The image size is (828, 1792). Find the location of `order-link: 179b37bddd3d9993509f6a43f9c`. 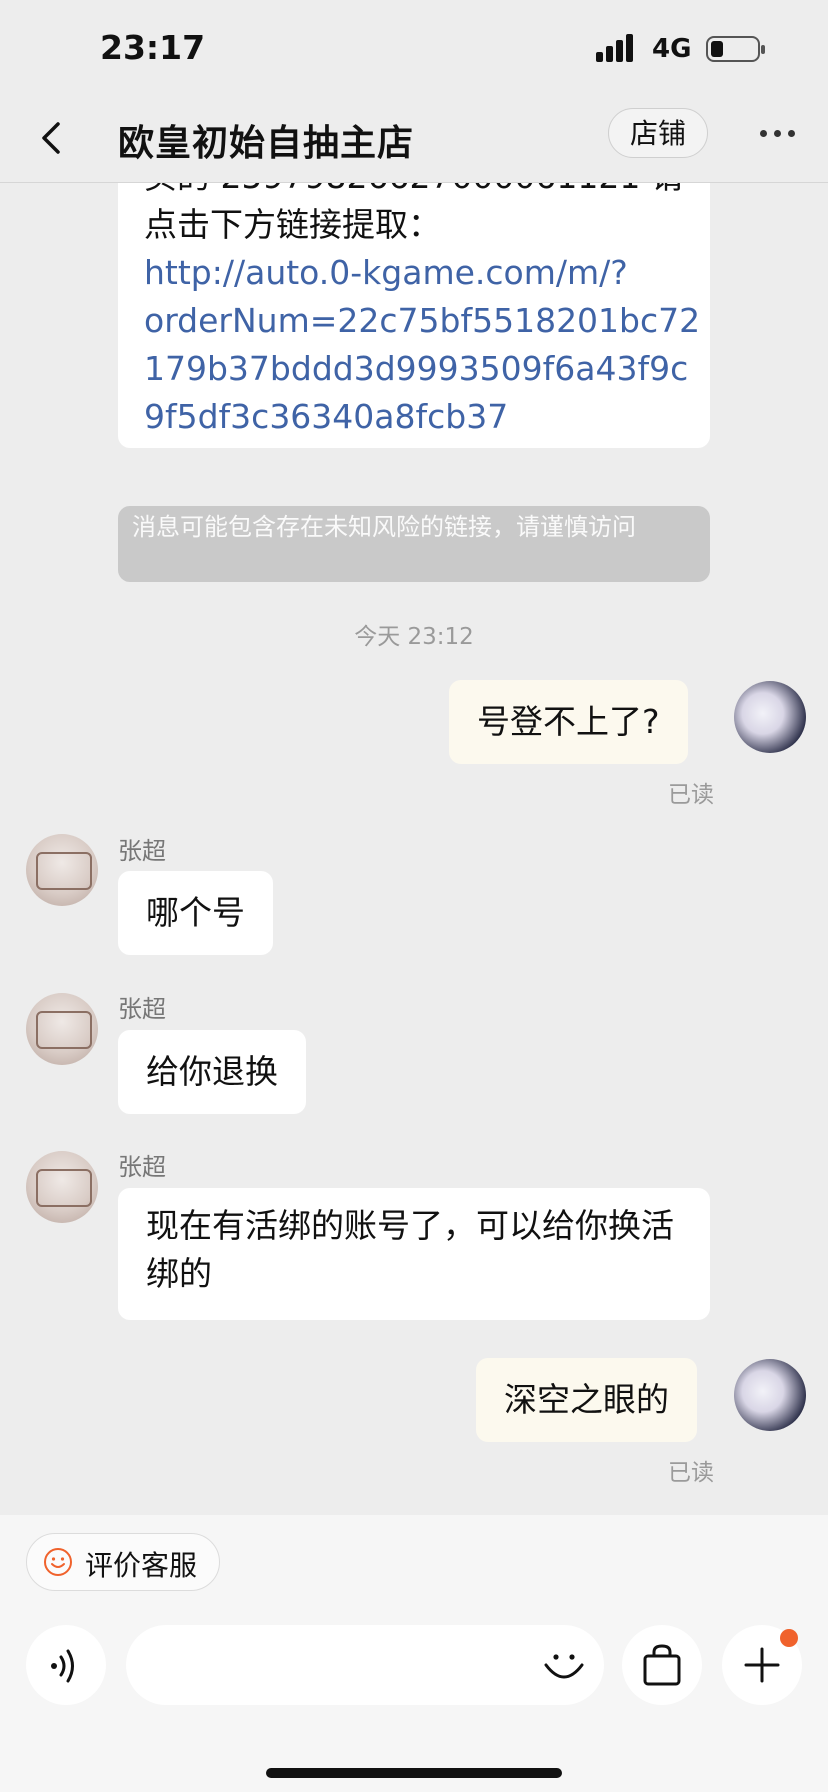

order-link: 179b37bddd3d9993509f6a43f9c is located at coordinates (422, 369).